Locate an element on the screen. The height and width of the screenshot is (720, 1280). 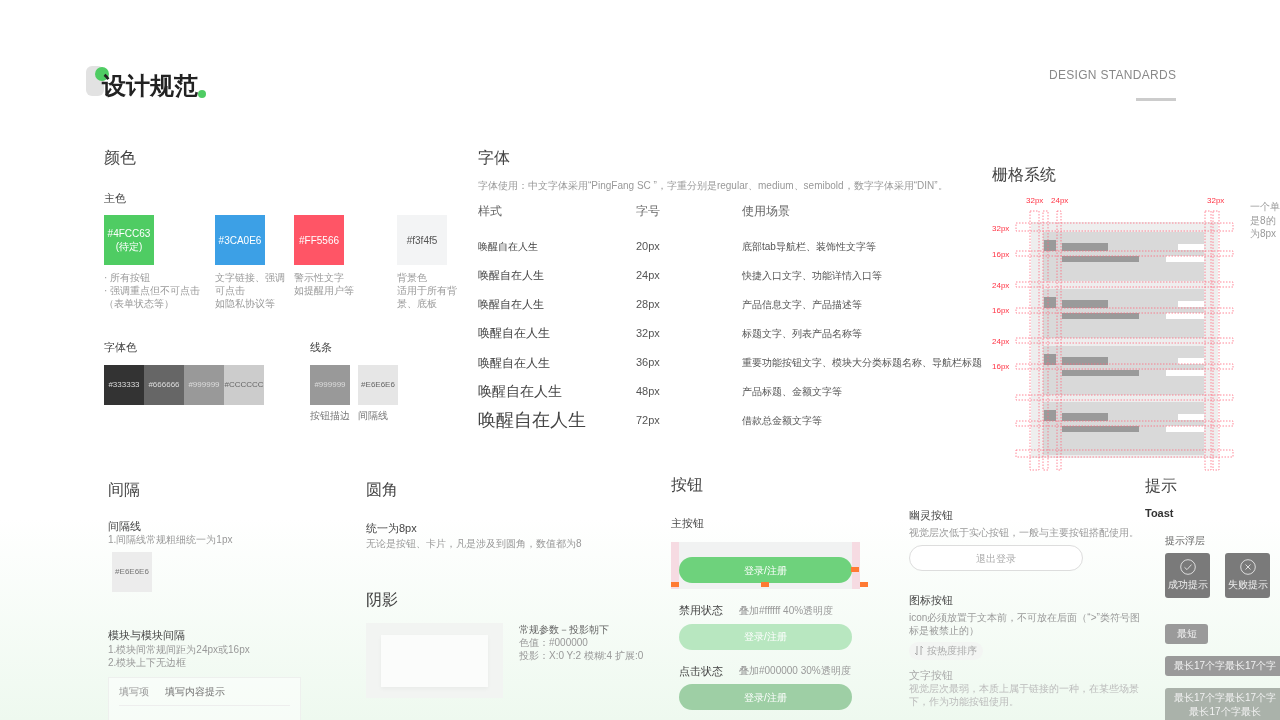
type-size: 72px is located at coordinates (648, 421).